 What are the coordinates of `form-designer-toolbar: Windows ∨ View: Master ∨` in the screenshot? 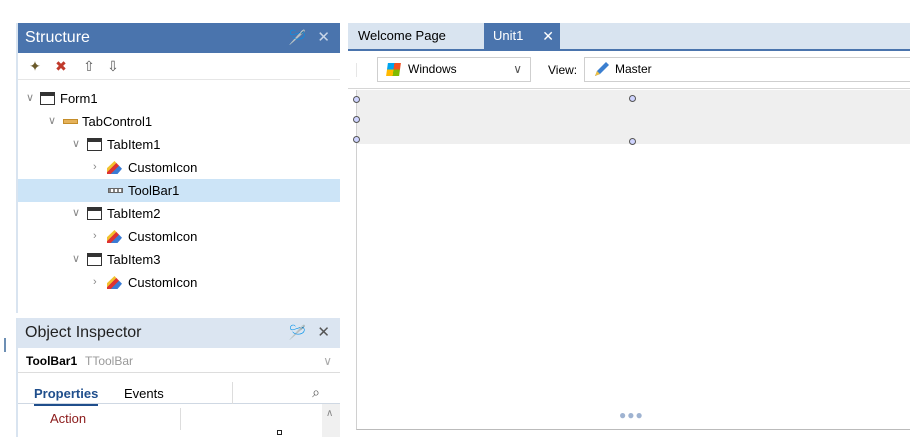 It's located at (629, 70).